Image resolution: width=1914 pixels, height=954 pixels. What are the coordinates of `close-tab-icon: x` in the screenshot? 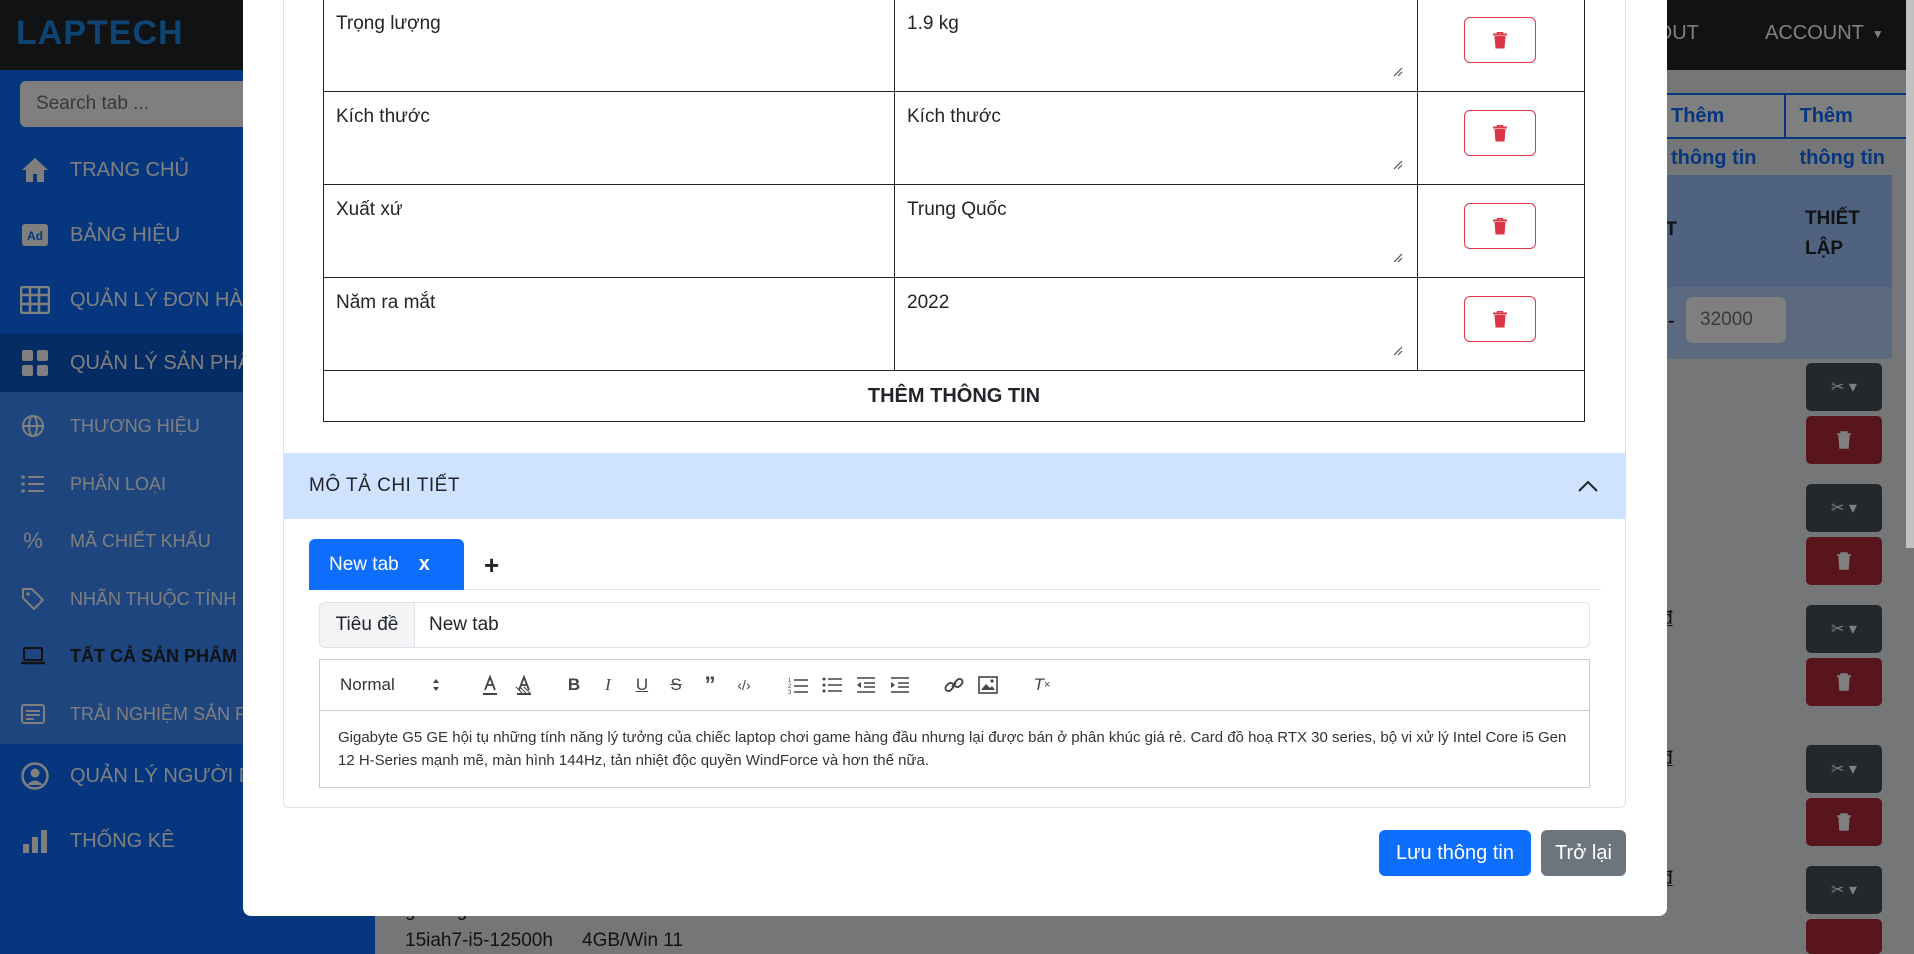 It's located at (424, 564).